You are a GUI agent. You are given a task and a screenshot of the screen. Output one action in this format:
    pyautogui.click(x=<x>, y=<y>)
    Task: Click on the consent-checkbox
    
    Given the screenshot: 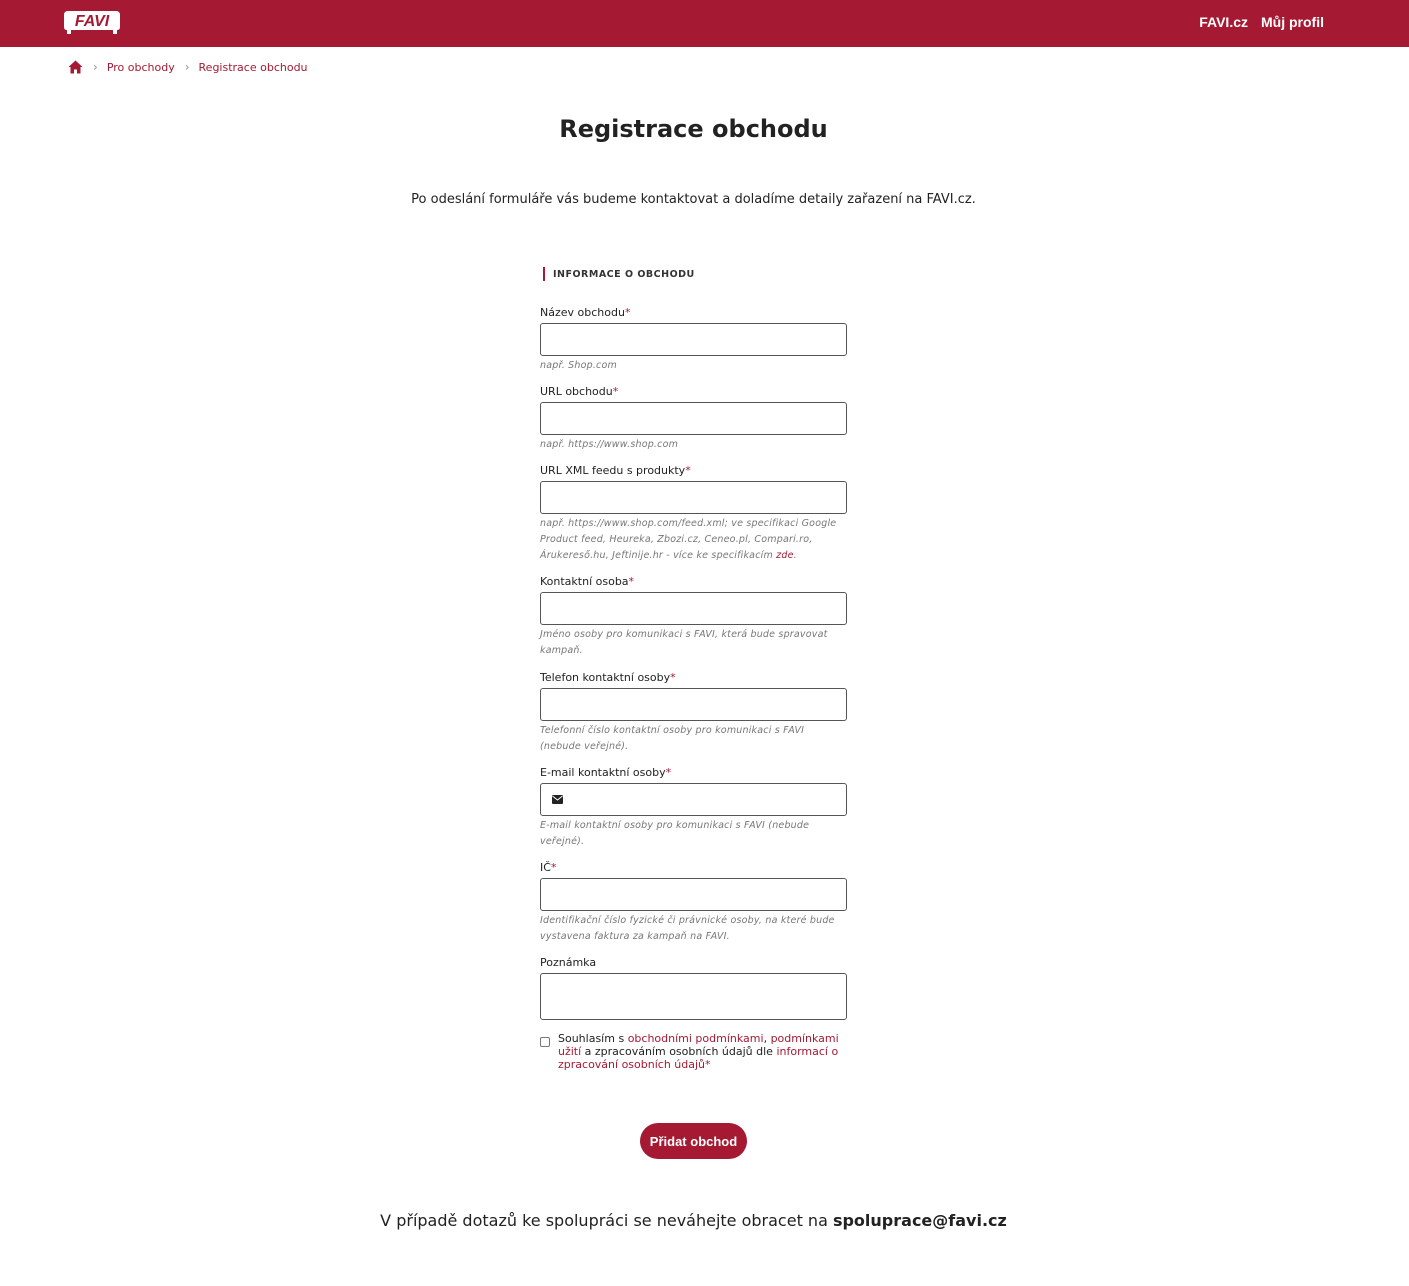 What is the action you would take?
    pyautogui.click(x=545, y=1042)
    